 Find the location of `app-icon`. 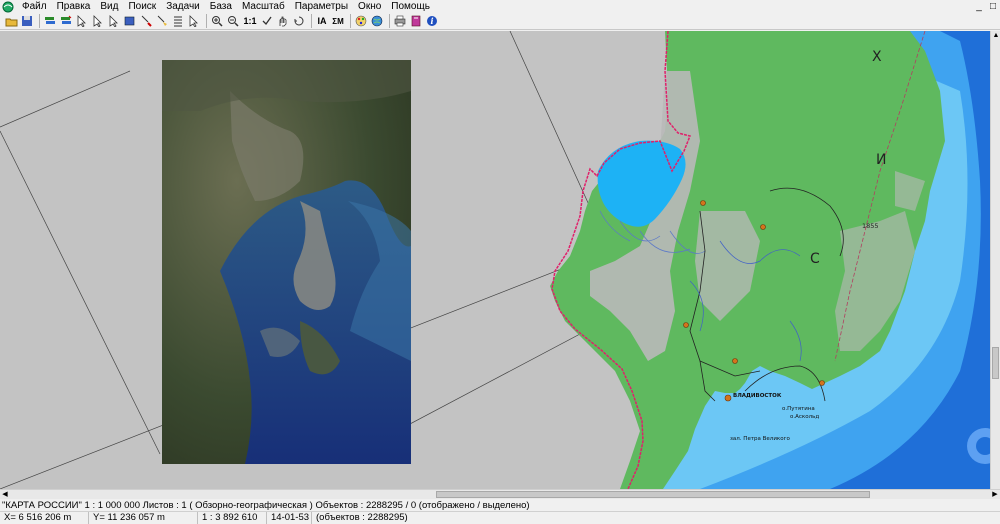

app-icon is located at coordinates (8, 7).